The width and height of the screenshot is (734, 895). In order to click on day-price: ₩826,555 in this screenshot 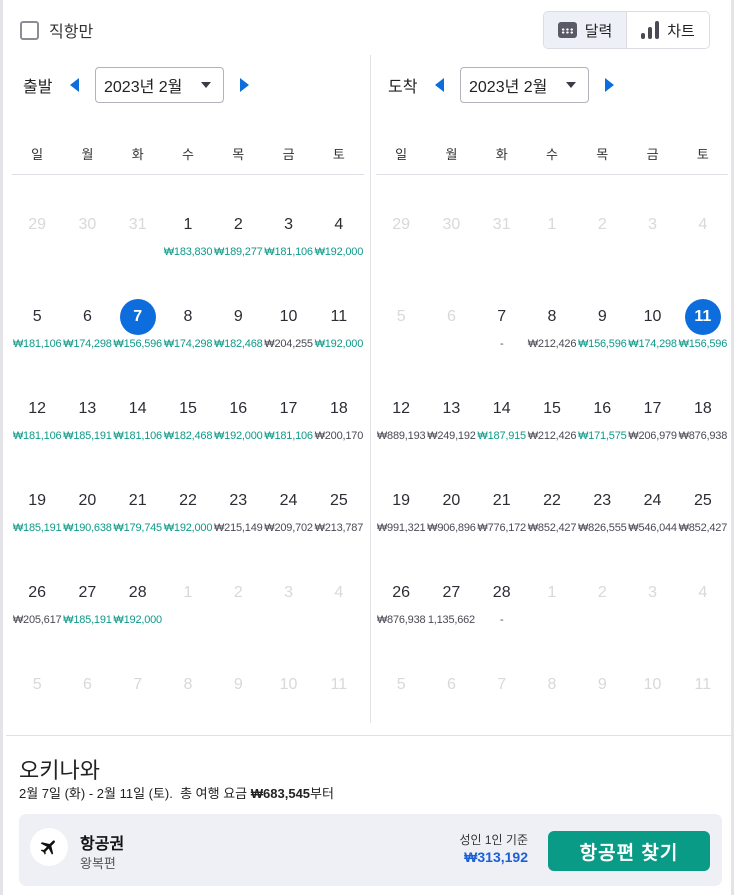, I will do `click(602, 528)`.